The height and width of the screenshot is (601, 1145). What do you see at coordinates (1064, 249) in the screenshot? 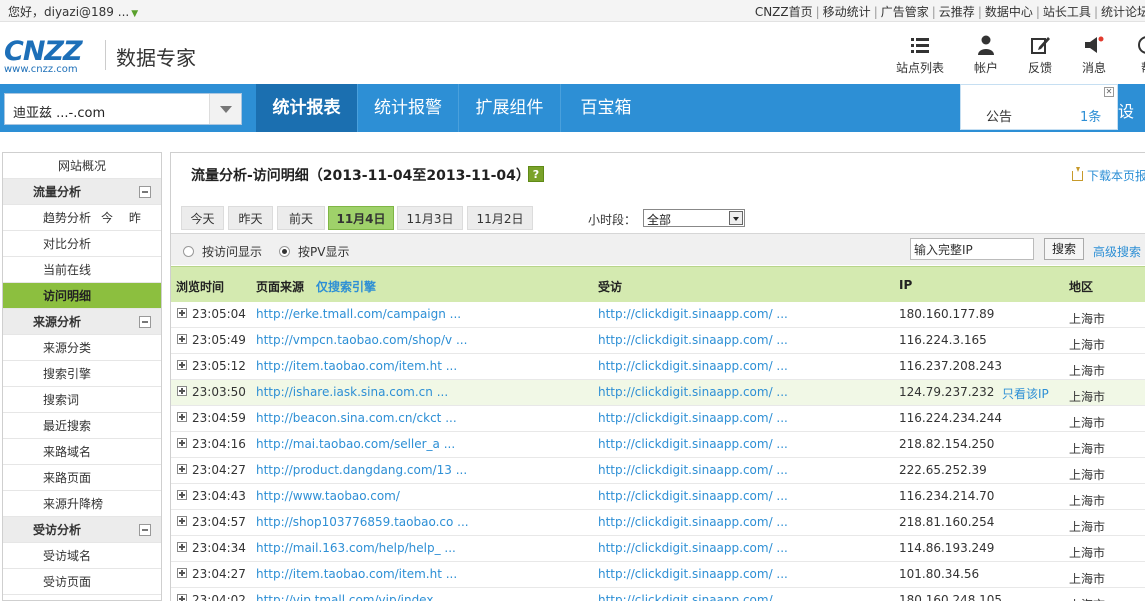
I see `search-button: 搜索` at bounding box center [1064, 249].